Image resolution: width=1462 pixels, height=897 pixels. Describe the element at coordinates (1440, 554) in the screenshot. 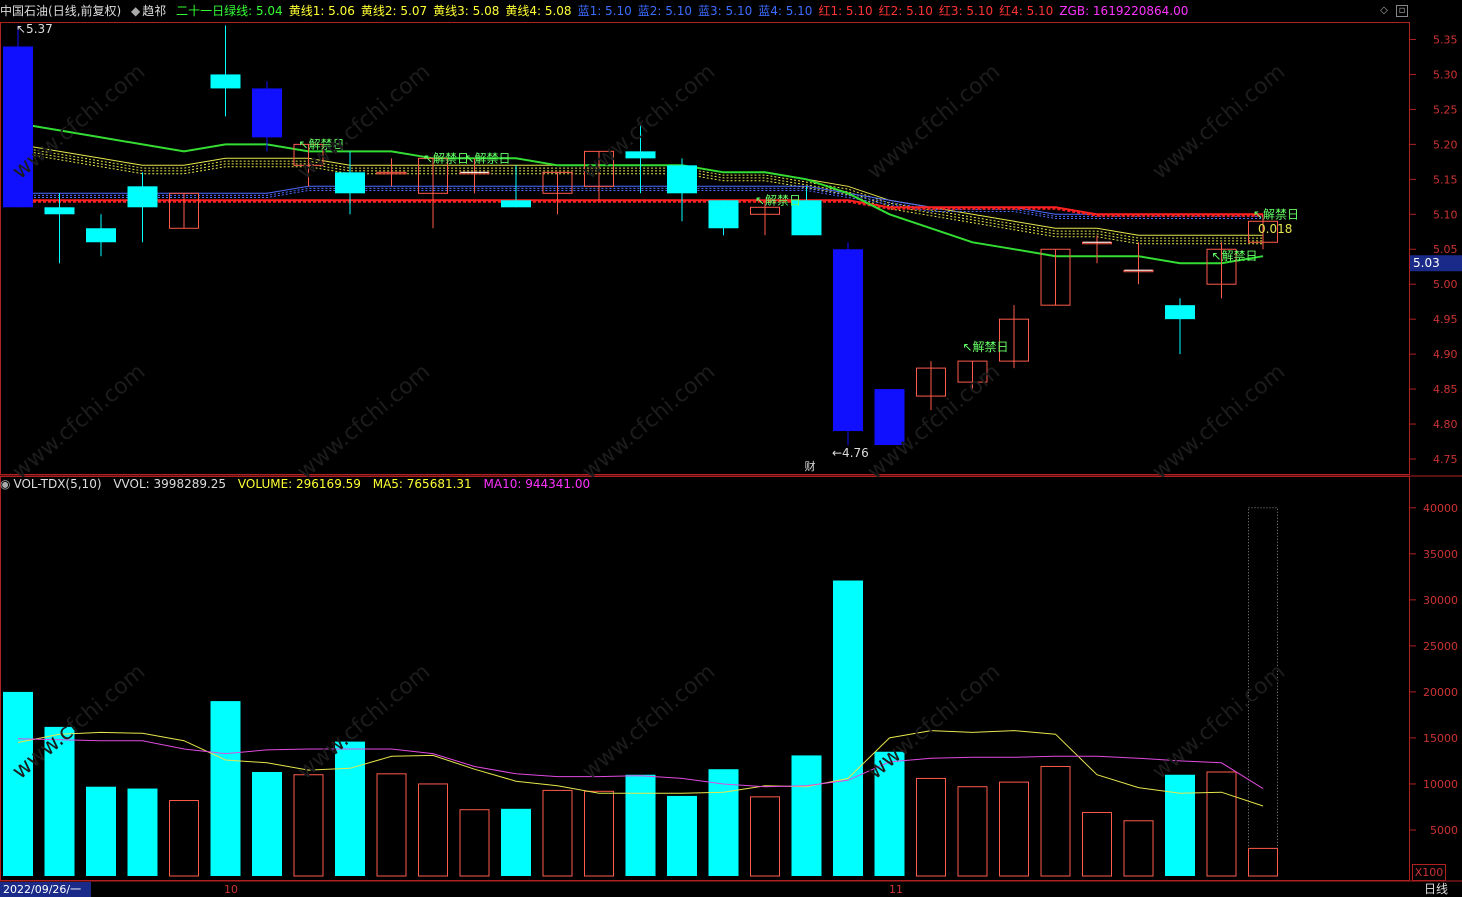

I see `volume-tick-label: 35000` at that location.